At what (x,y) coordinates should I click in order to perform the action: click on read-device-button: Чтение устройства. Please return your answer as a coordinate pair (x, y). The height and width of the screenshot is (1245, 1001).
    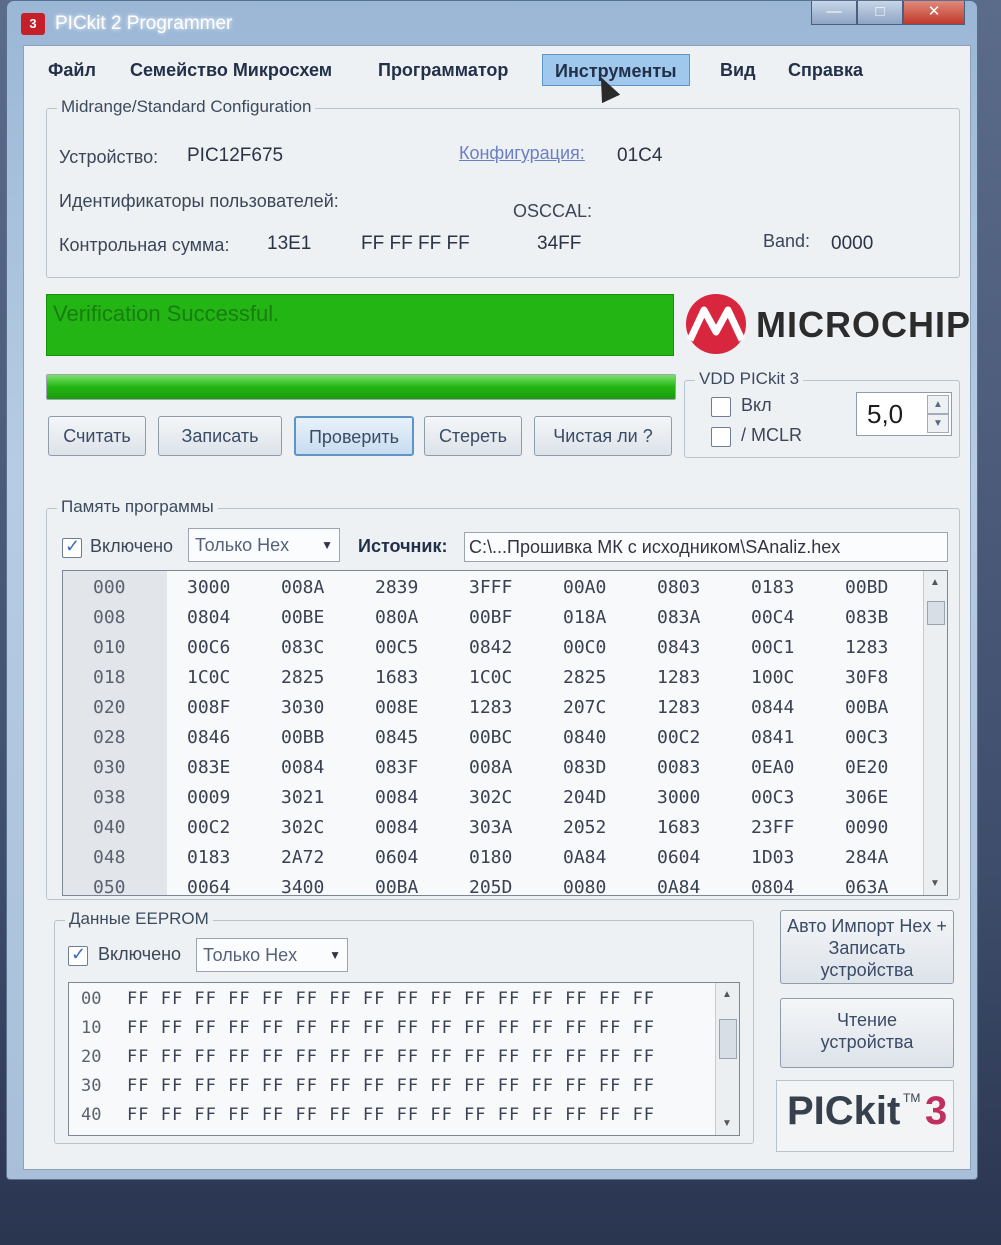
    Looking at the image, I should click on (867, 1033).